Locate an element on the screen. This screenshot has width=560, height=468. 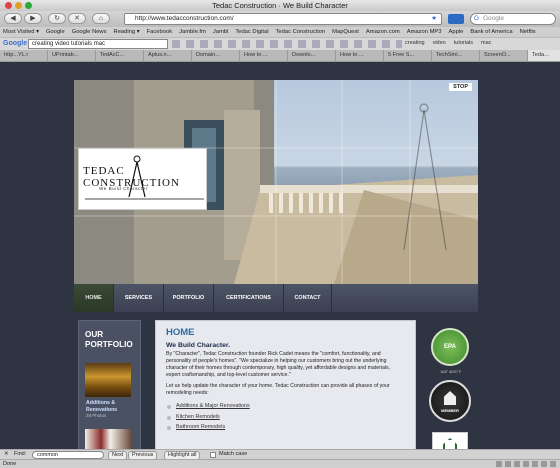
portfolio-heading-line1: OUR is located at coordinates (94, 334).